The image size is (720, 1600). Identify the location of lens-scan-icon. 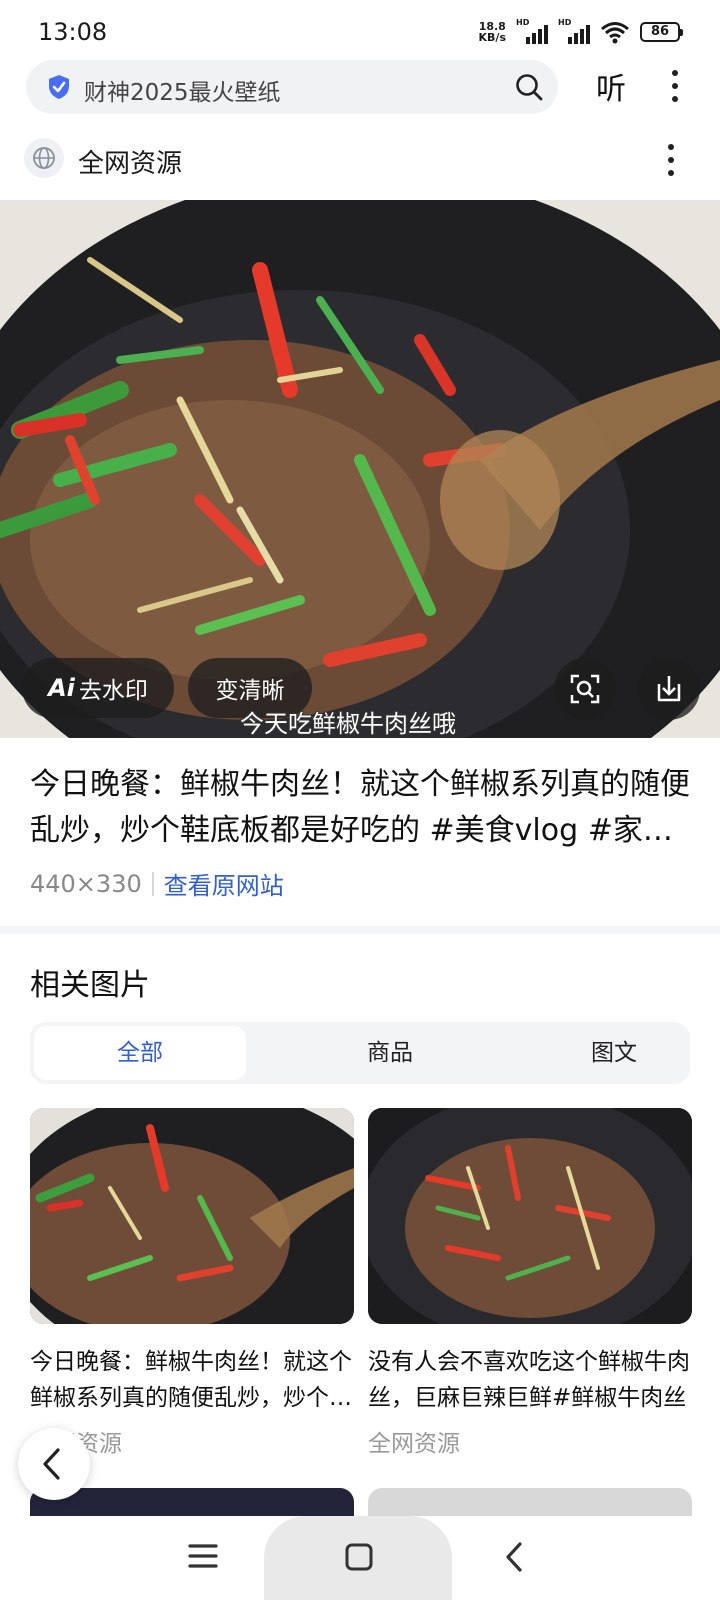
(585, 689).